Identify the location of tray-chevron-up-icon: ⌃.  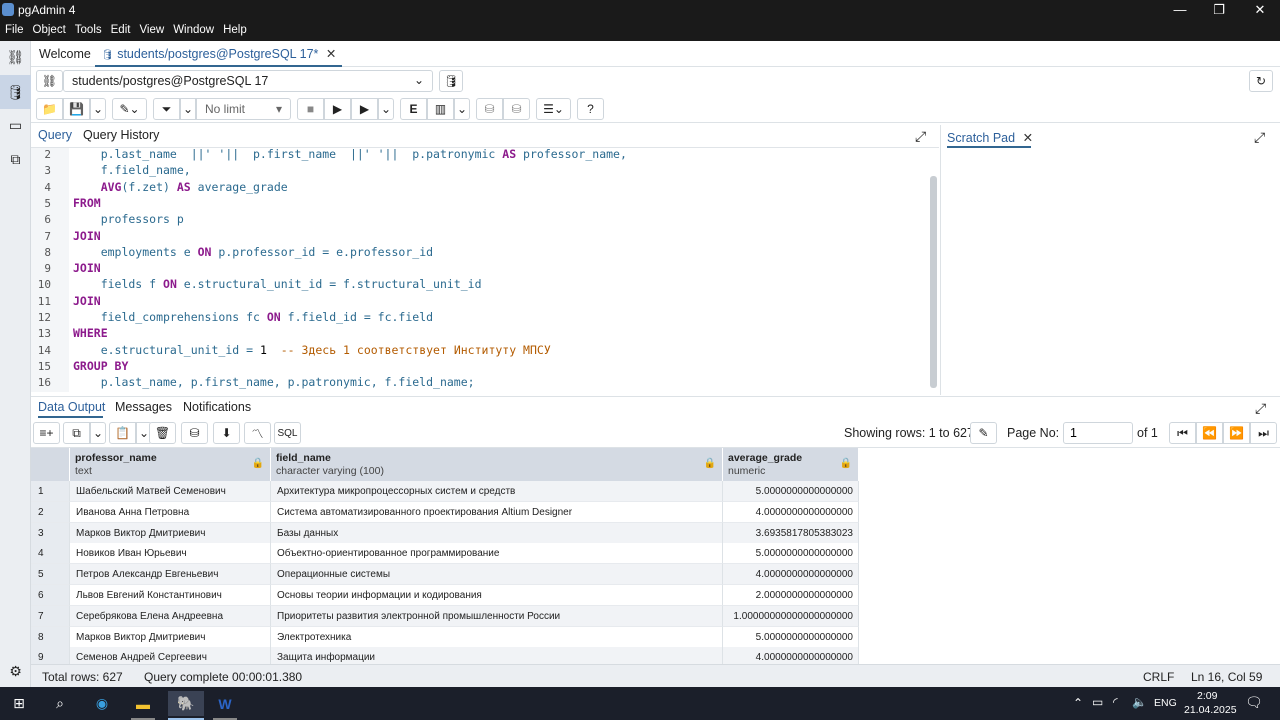
(1078, 703).